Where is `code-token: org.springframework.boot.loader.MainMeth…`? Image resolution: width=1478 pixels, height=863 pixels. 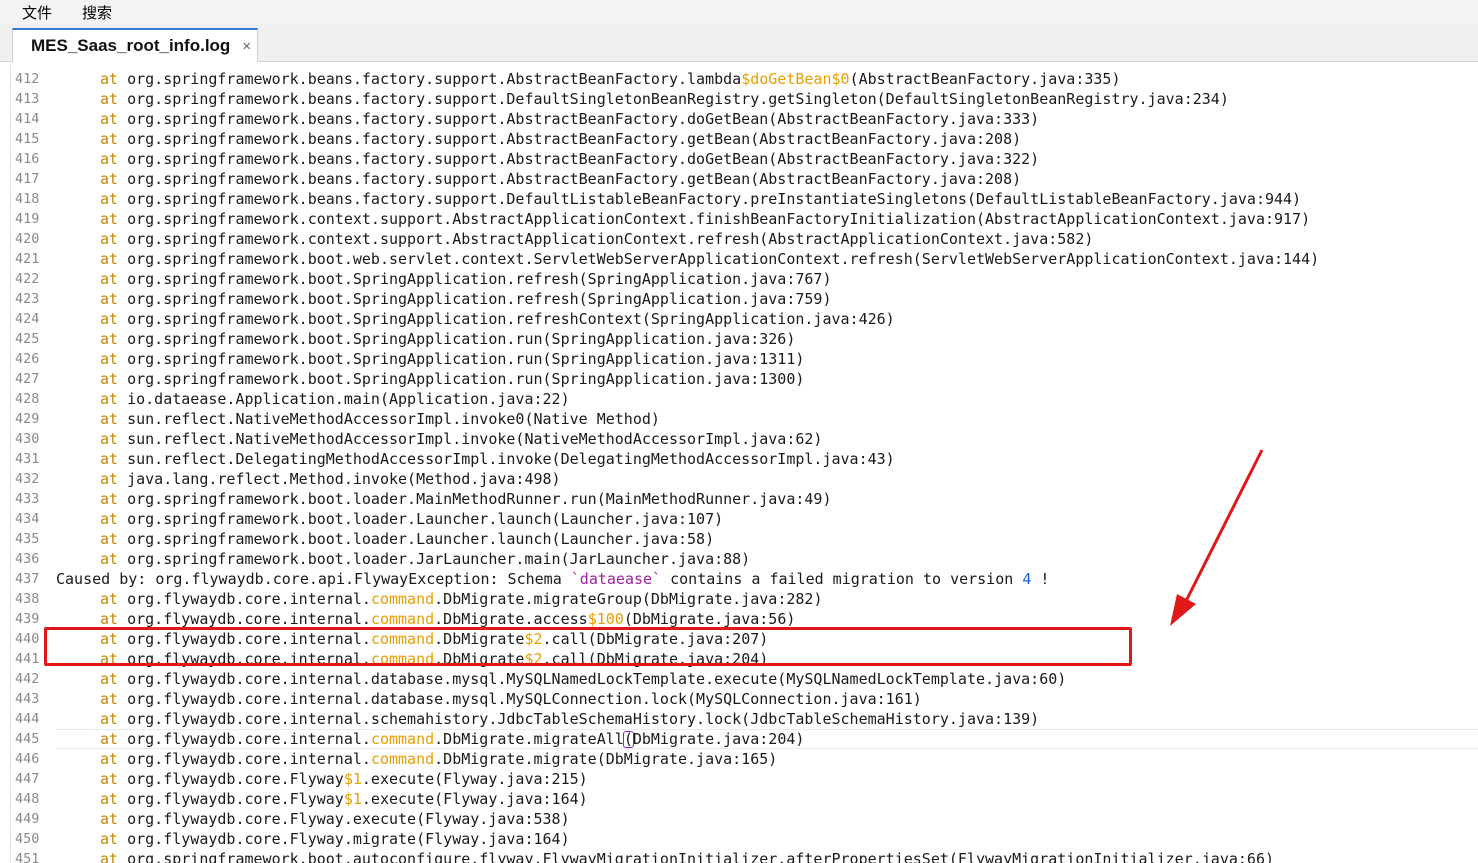 code-token: org.springframework.boot.loader.MainMeth… is located at coordinates (479, 499).